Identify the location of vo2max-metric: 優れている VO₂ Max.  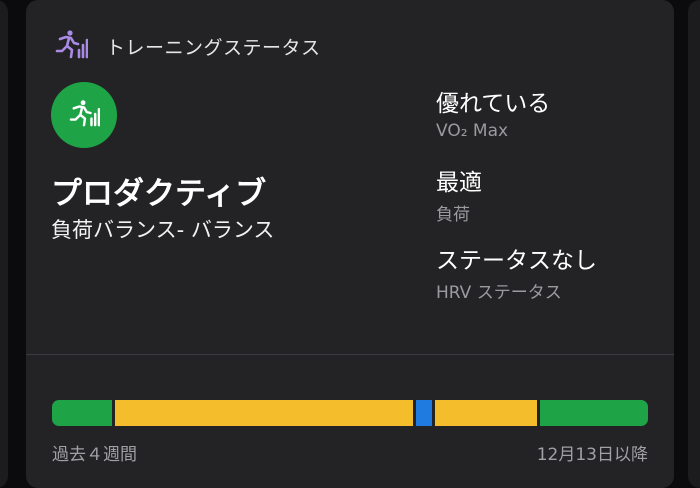
(493, 112).